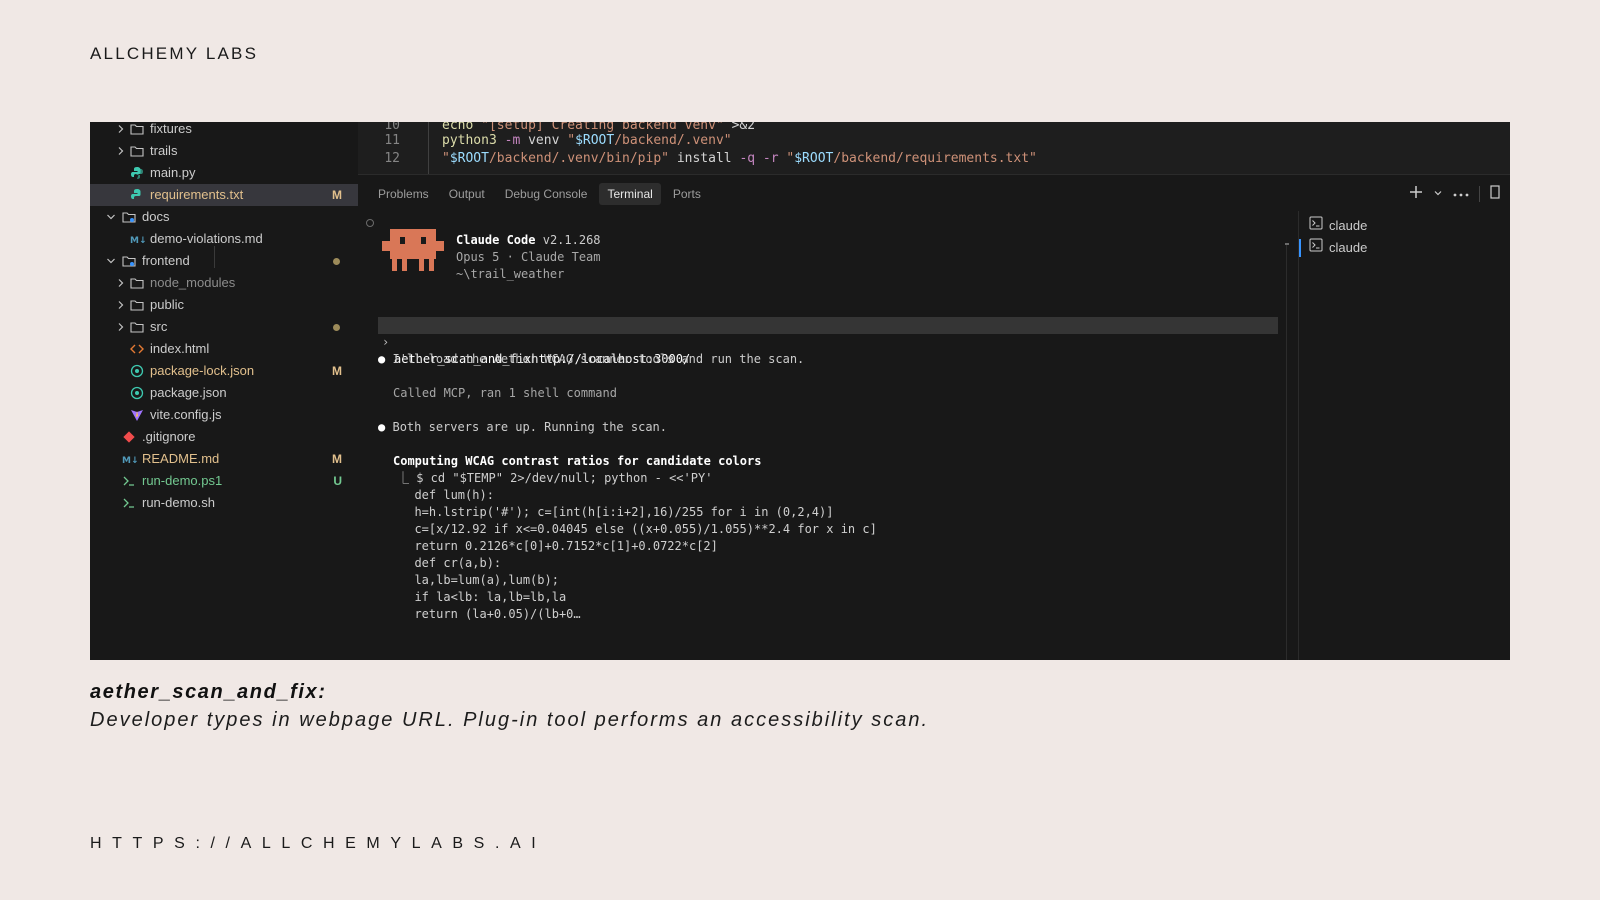 This screenshot has height=900, width=1600. I want to click on markdown-file-icon: M↓, so click(130, 459).